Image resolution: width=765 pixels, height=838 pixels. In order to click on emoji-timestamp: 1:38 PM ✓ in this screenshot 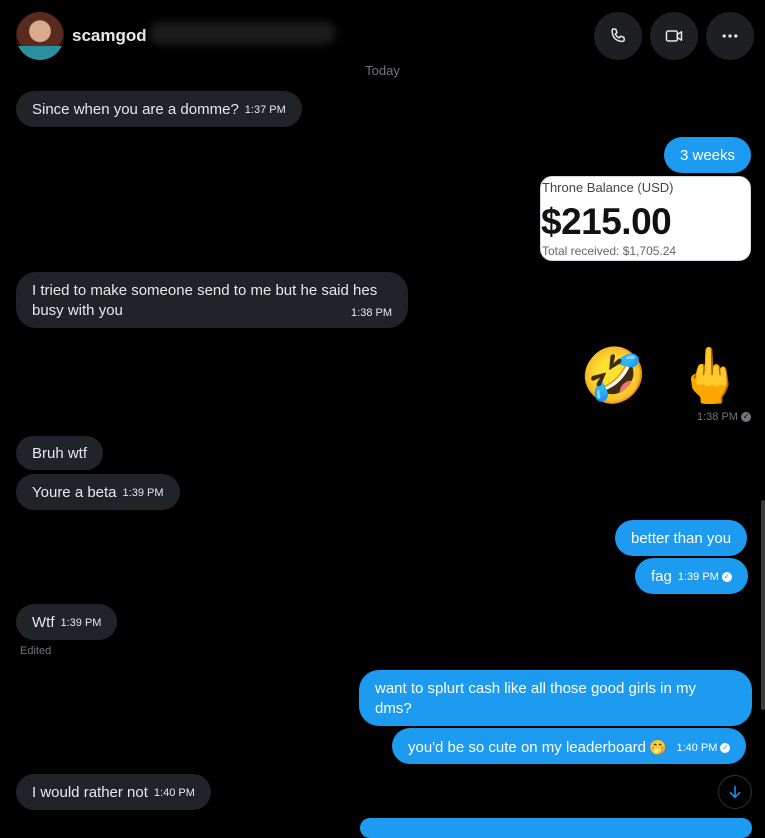, I will do `click(724, 417)`.